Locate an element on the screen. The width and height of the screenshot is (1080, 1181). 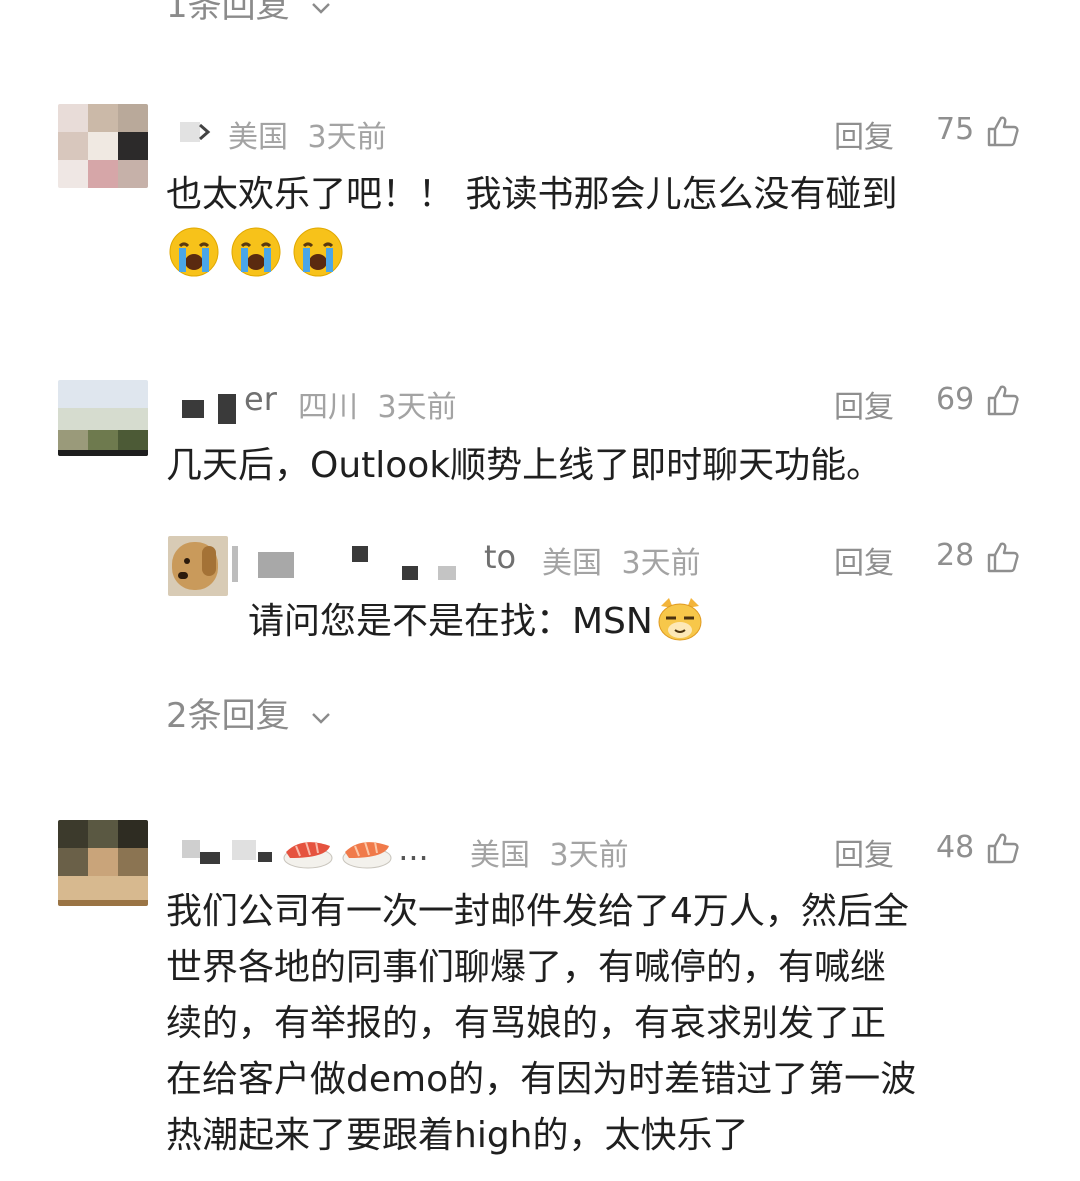
top-more-replies: 1条回复 is located at coordinates (249, 13).